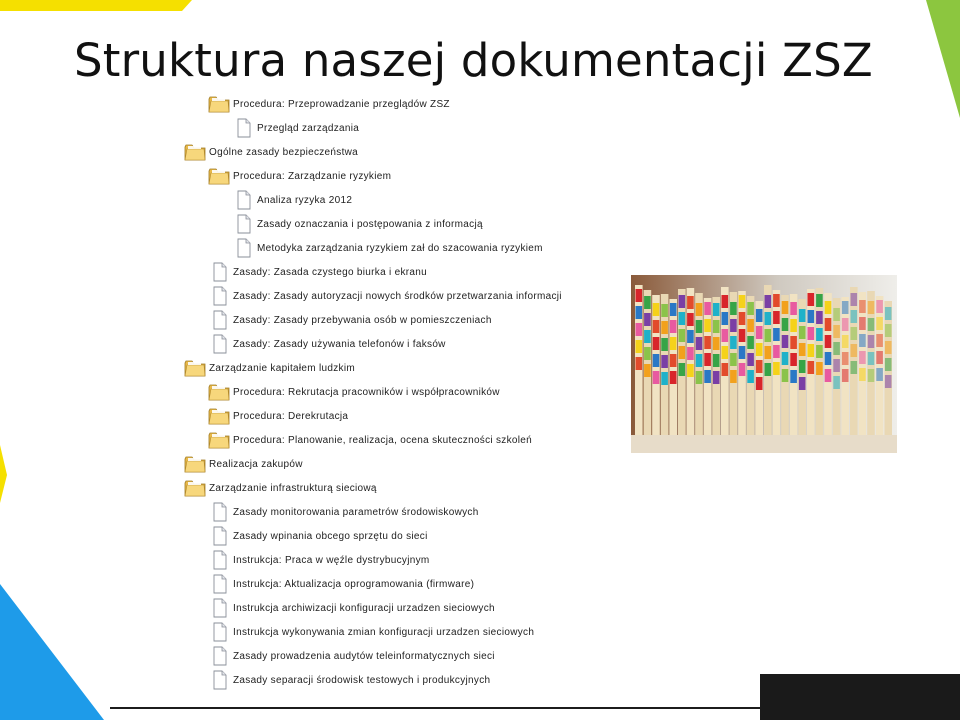 This screenshot has width=960, height=720. Describe the element at coordinates (943, 60) in the screenshot. I see `top-right-green-shape` at that location.